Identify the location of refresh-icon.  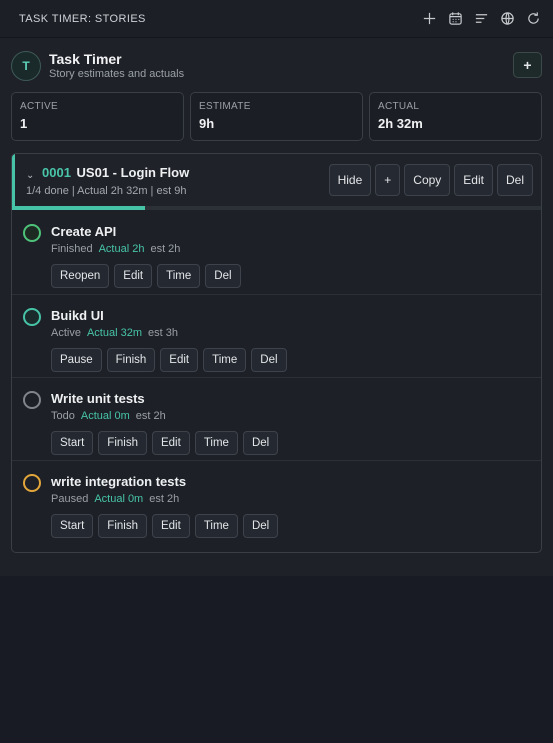
(533, 19).